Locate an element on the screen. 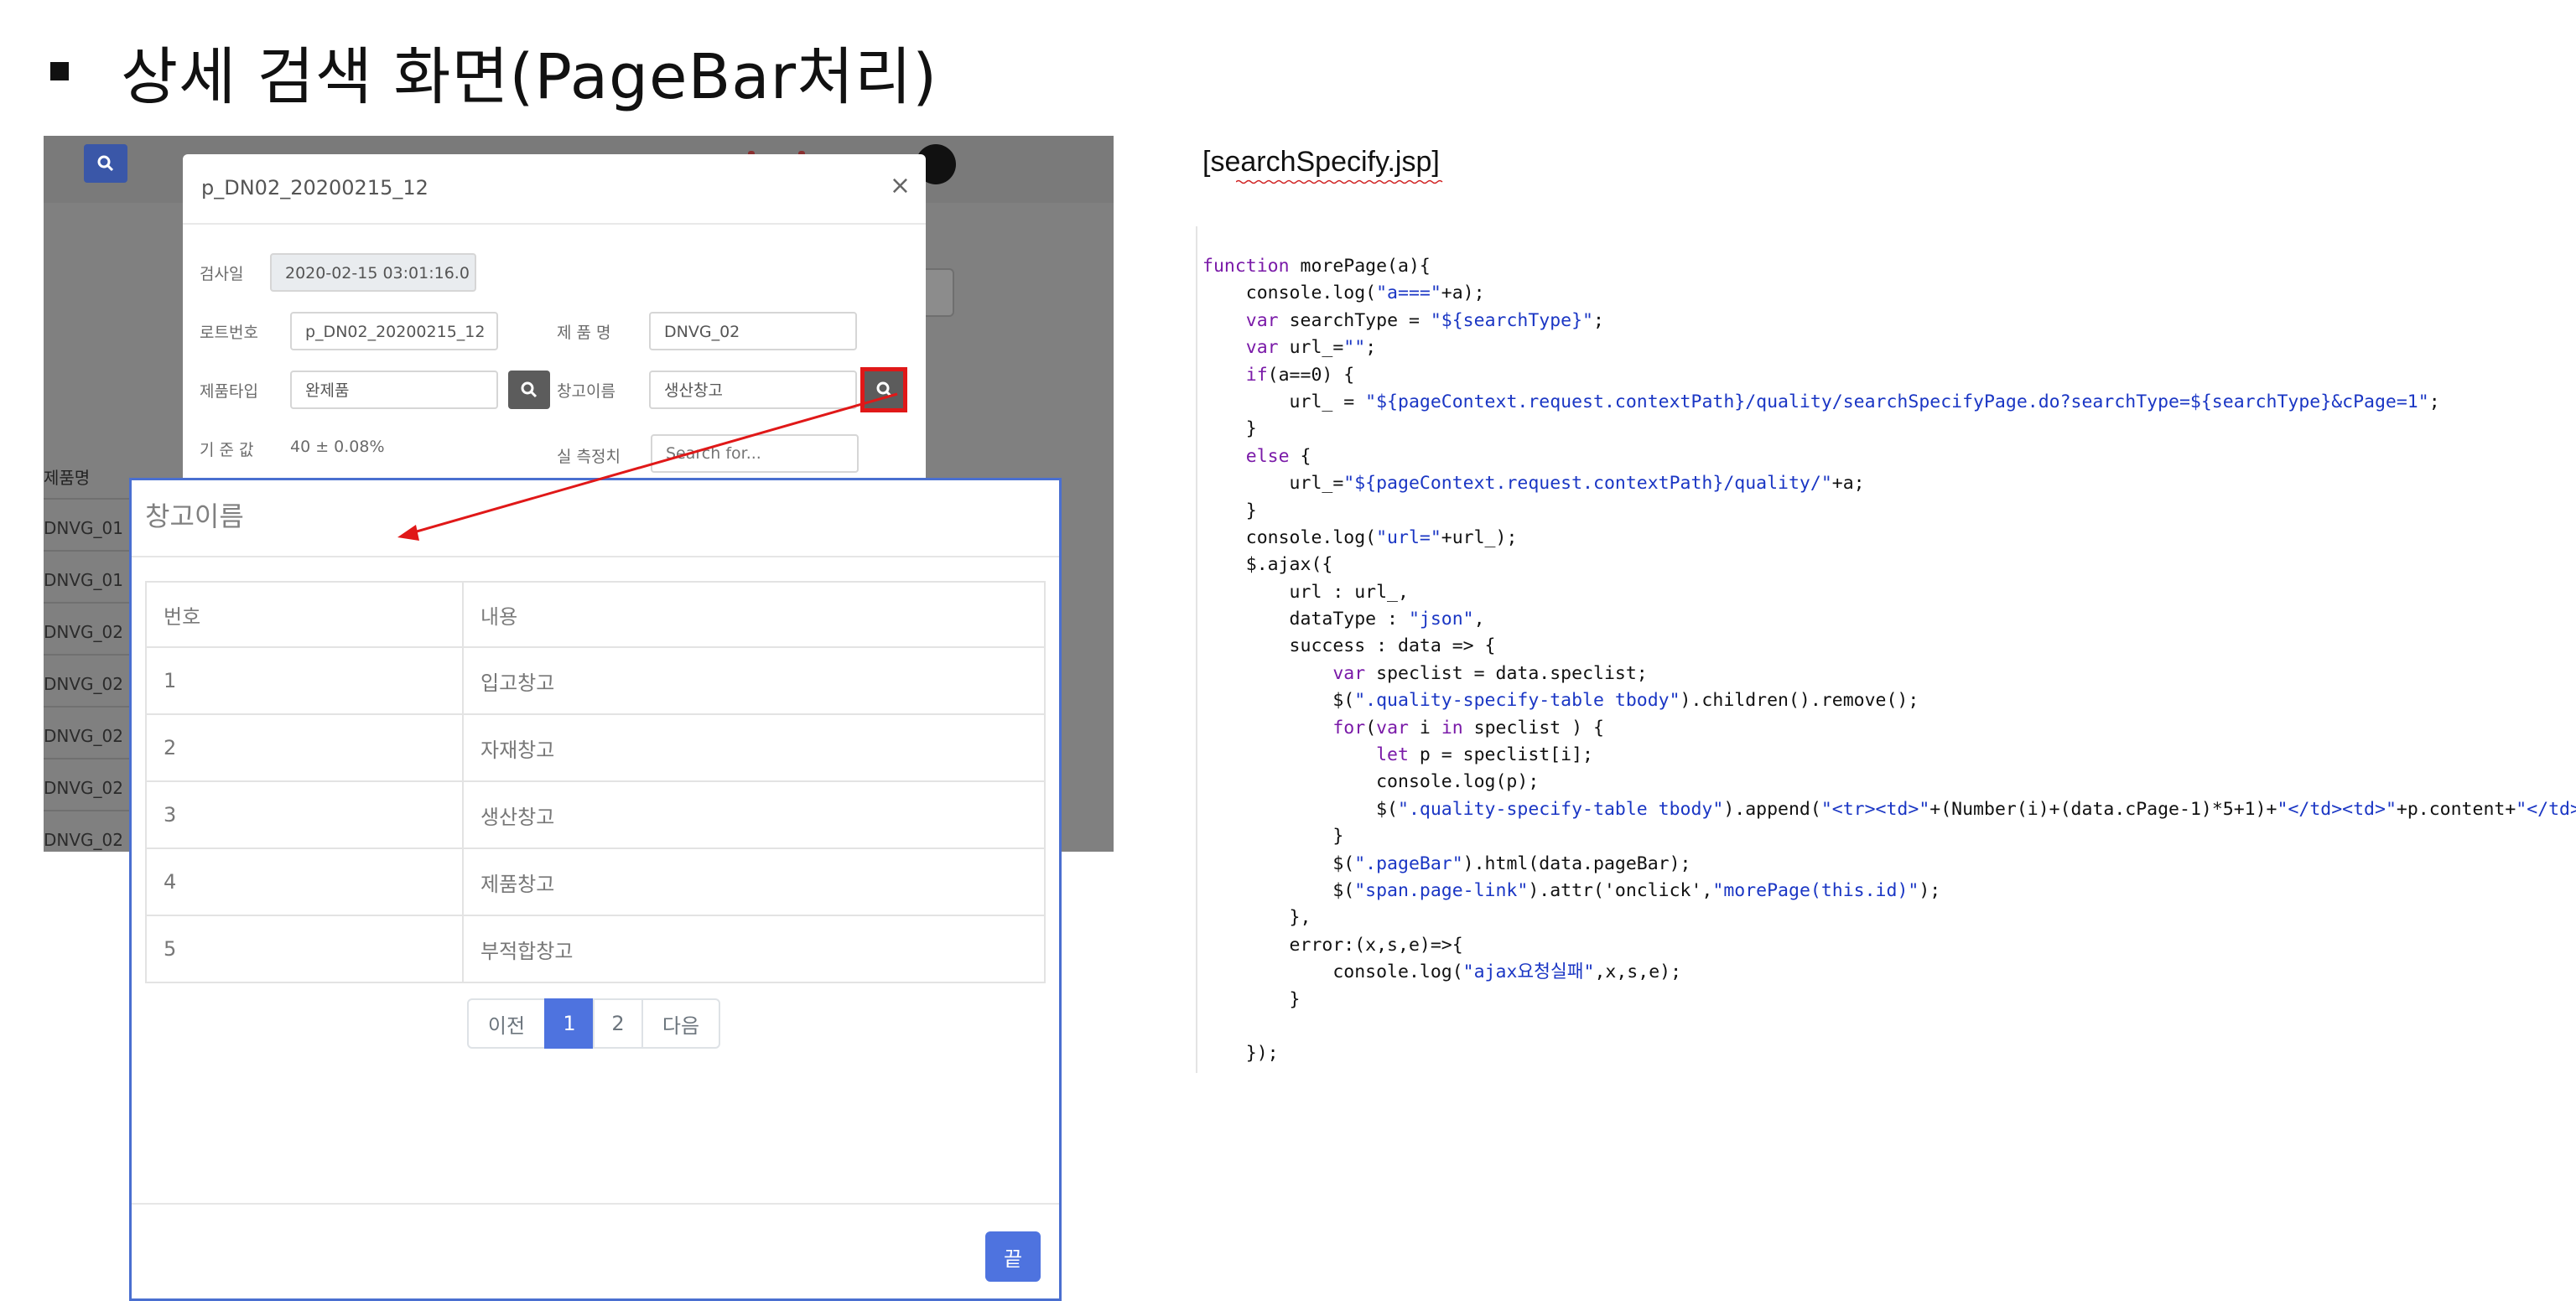 This screenshot has width=2576, height=1301. product-type-field: 완제품 is located at coordinates (394, 390).